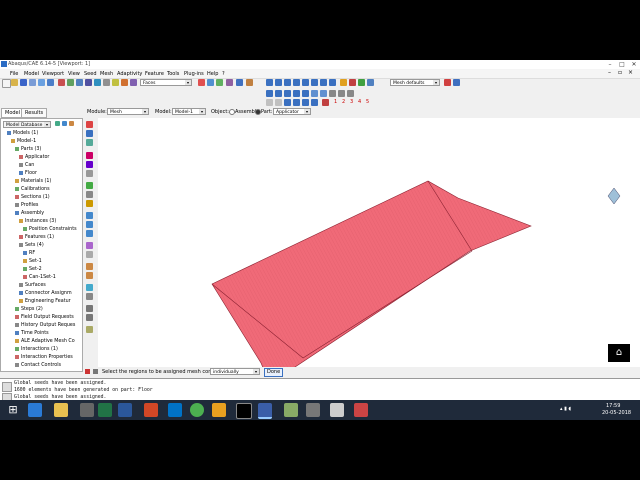 Image resolution: width=640 pixels, height=480 pixels. I want to click on back-icon, so click(95, 371).